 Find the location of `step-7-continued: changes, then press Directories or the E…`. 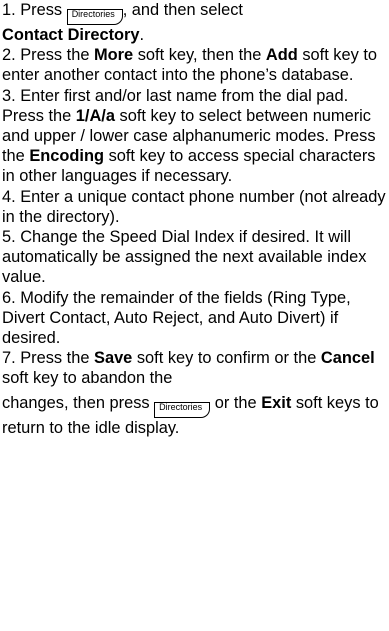

step-7-continued: changes, then press Directories or the E… is located at coordinates (194, 415).